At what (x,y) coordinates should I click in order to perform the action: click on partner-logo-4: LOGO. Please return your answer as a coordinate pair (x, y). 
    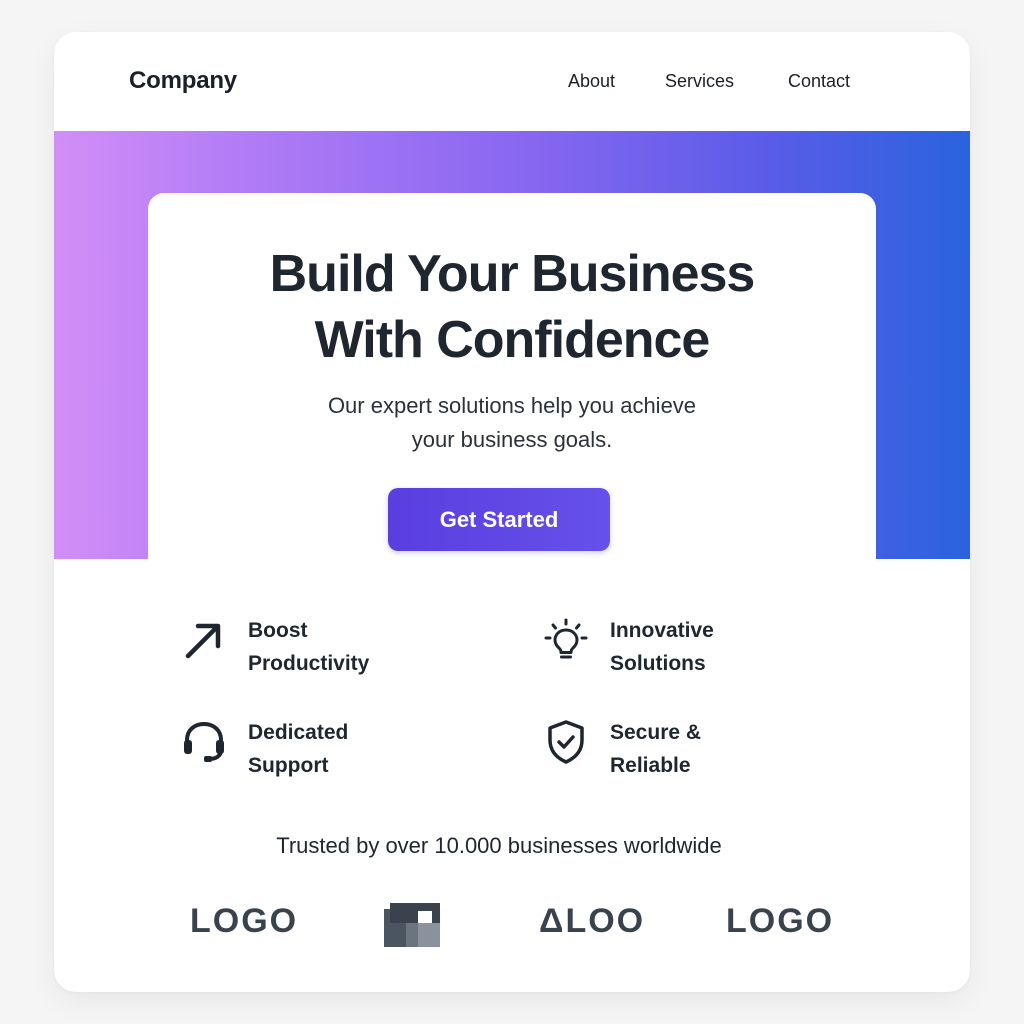
    Looking at the image, I should click on (780, 921).